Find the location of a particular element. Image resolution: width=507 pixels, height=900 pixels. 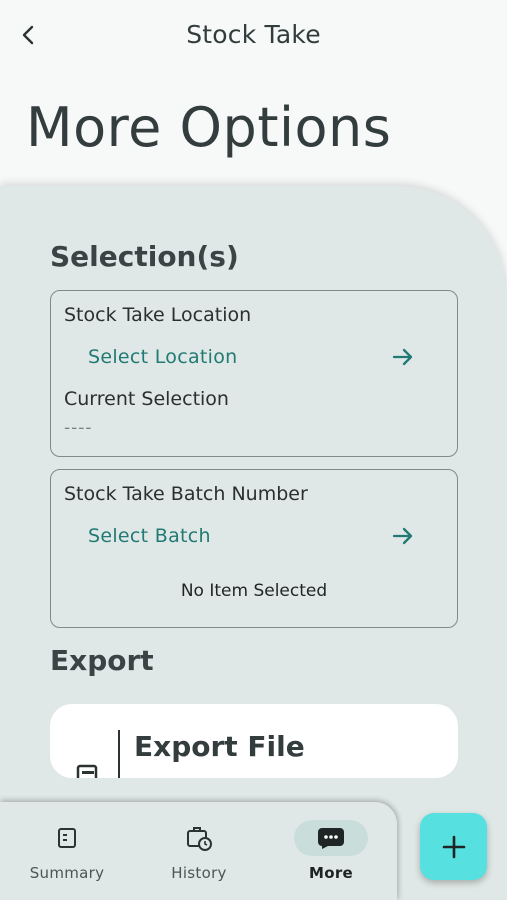

current-selection-value: ---- is located at coordinates (78, 428).